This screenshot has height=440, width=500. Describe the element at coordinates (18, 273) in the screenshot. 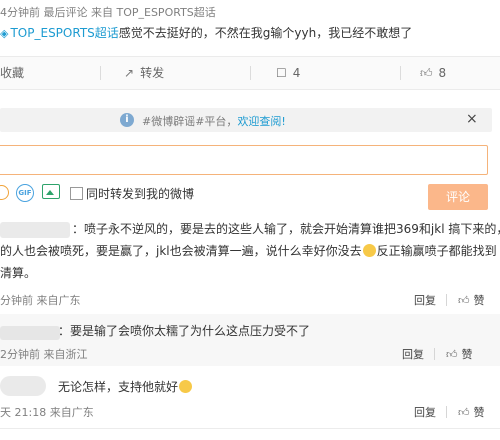

I see `comment-1-line-3: 清算。` at that location.